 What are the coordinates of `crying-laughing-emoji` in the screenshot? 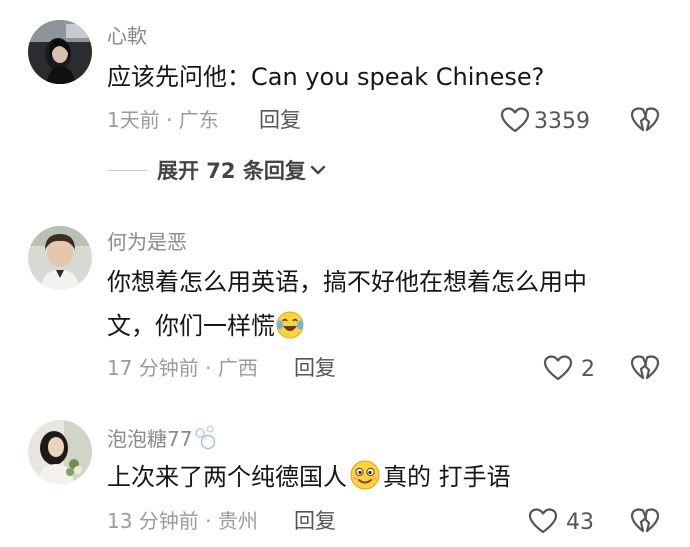 It's located at (290, 332).